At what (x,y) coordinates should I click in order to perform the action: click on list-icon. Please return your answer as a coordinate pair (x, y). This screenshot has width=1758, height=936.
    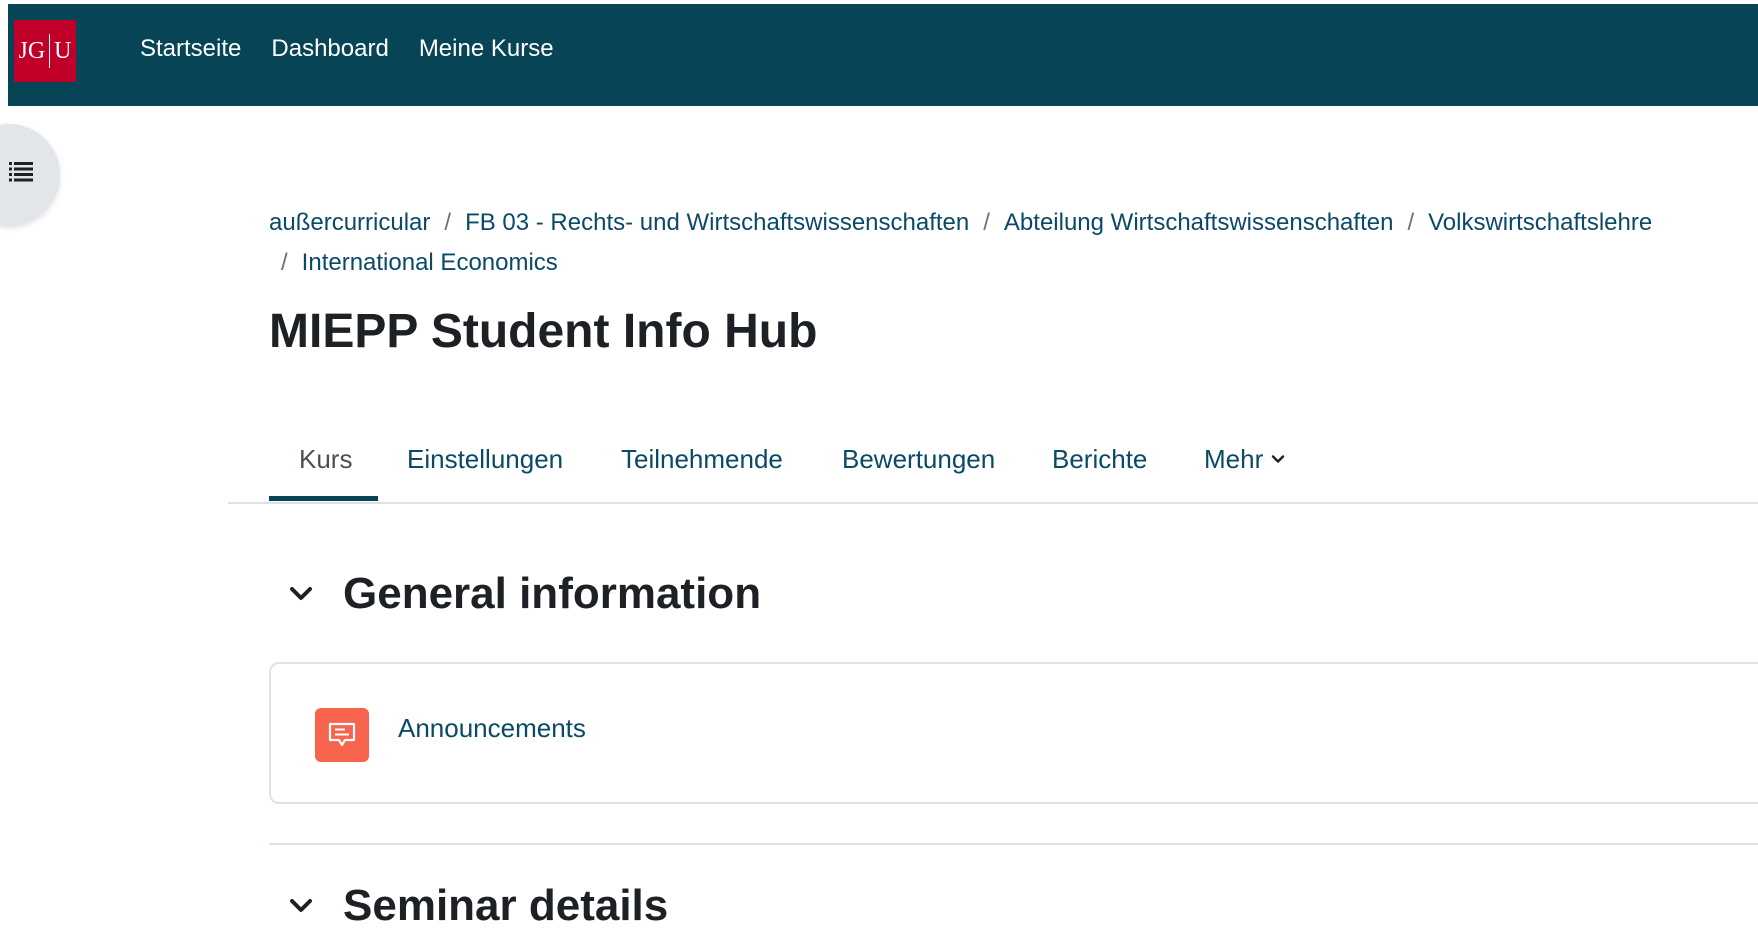
    Looking at the image, I should click on (21, 171).